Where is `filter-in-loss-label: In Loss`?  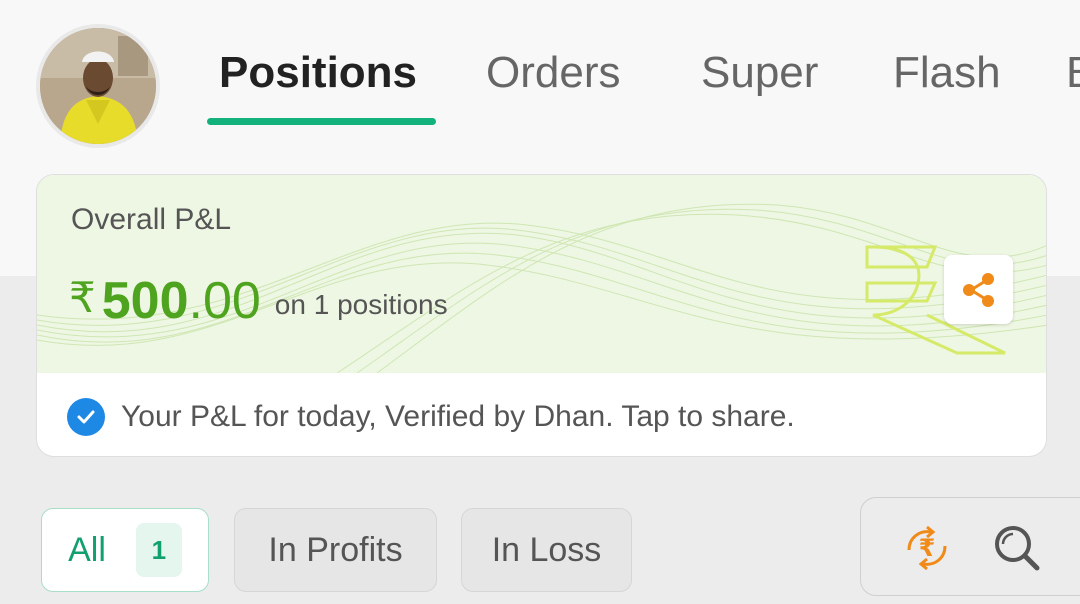
filter-in-loss-label: In Loss is located at coordinates (546, 549).